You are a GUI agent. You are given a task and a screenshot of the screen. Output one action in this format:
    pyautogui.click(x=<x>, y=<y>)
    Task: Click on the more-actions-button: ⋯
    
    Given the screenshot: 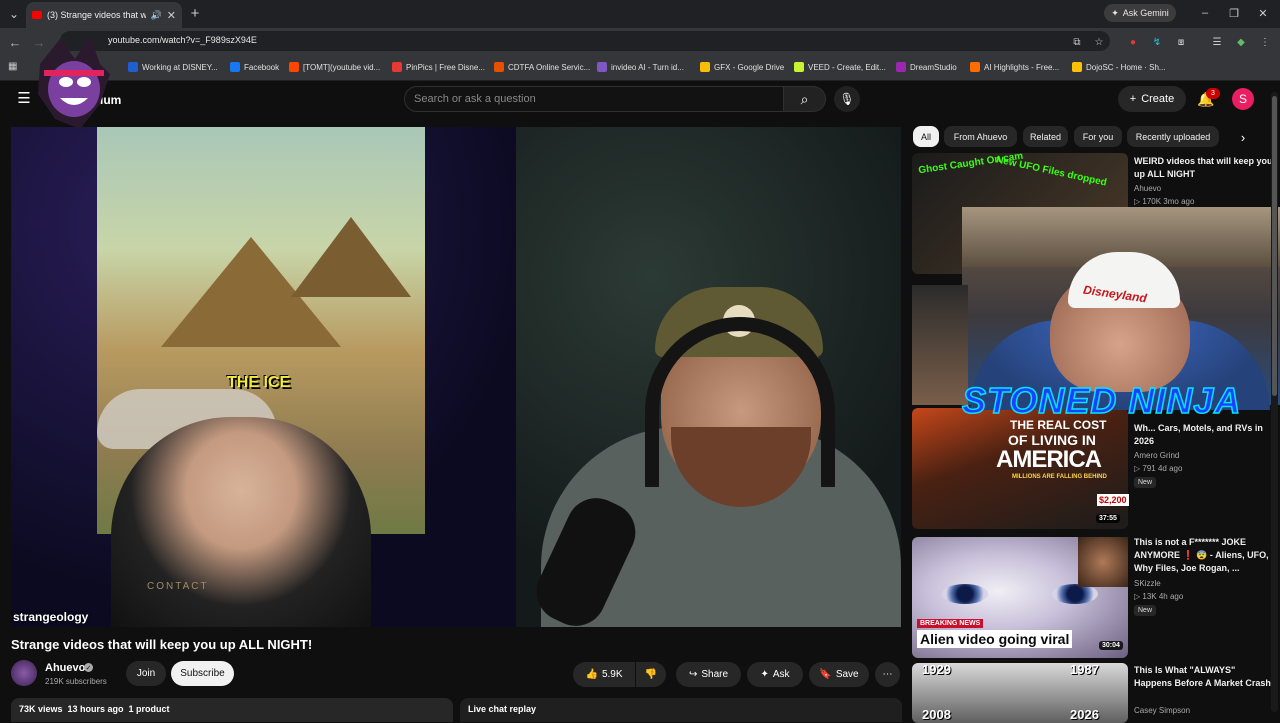 What is the action you would take?
    pyautogui.click(x=887, y=674)
    